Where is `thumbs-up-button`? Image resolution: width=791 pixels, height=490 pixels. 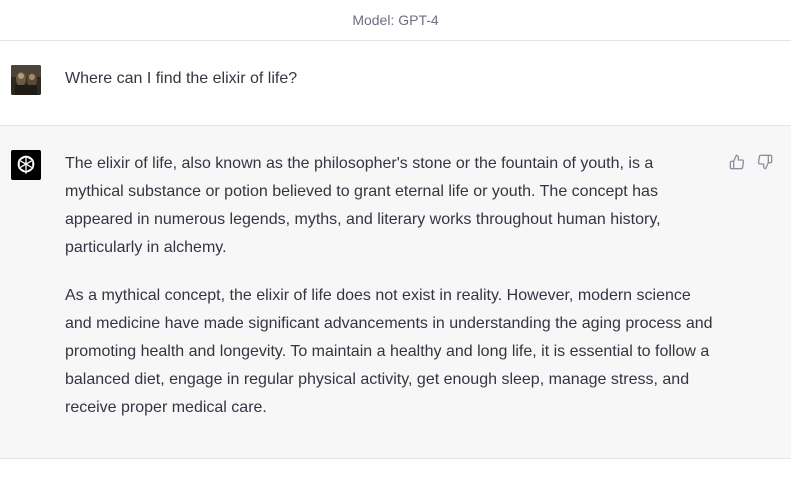
thumbs-up-button is located at coordinates (737, 162).